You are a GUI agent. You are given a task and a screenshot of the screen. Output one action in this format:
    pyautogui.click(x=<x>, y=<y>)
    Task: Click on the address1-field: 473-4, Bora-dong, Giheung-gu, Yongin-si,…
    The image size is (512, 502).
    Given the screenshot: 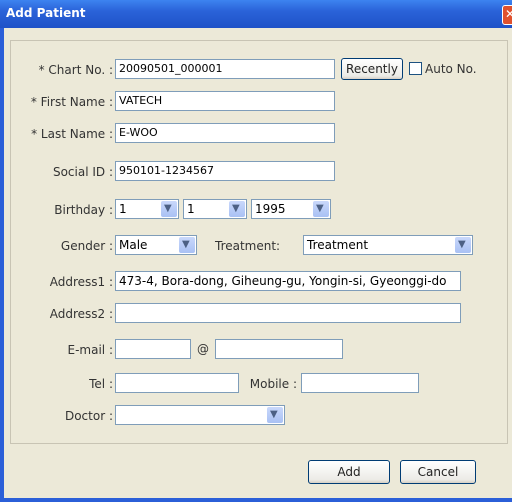 What is the action you would take?
    pyautogui.click(x=288, y=281)
    